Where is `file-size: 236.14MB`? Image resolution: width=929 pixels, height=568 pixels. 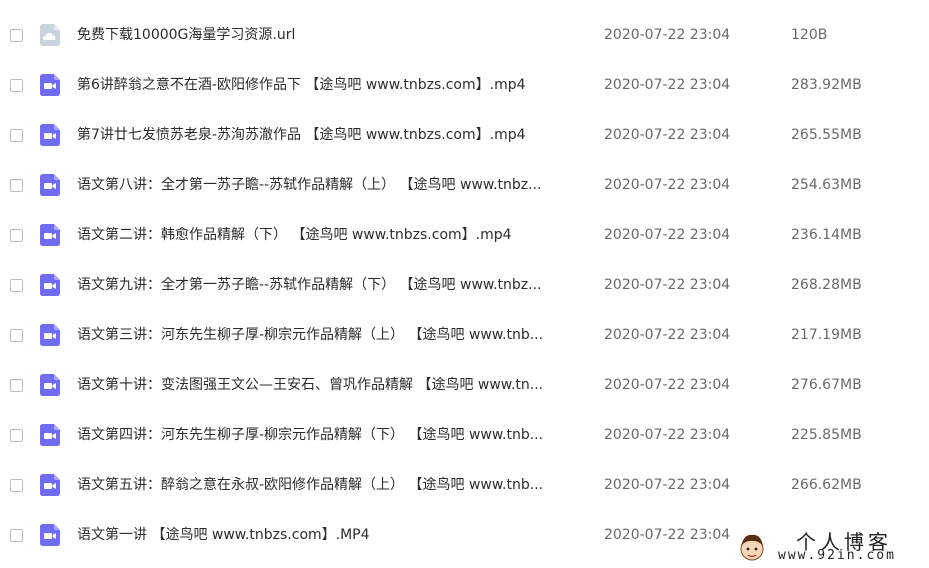
file-size: 236.14MB is located at coordinates (826, 235).